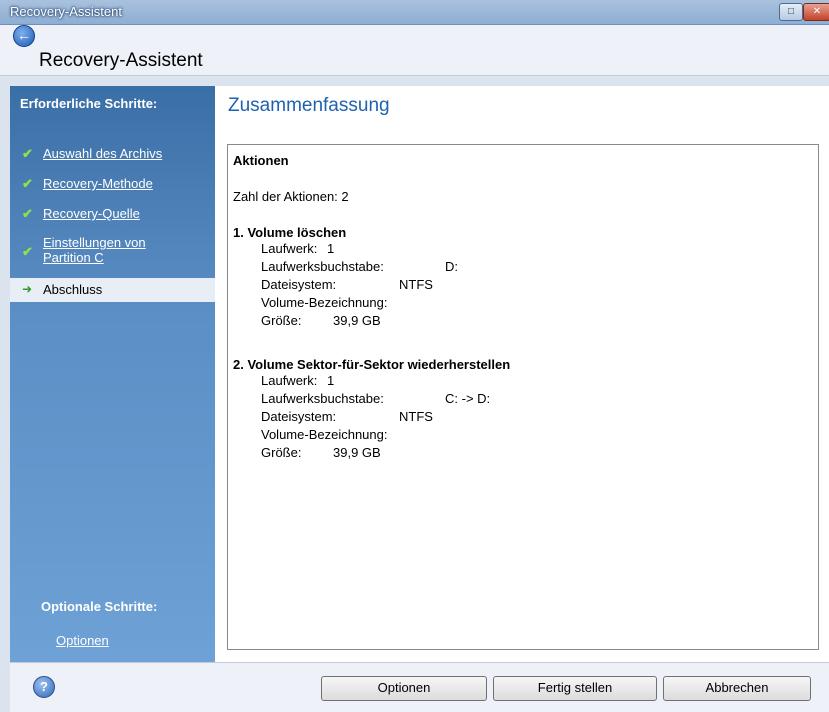 This screenshot has width=829, height=712. What do you see at coordinates (404, 688) in the screenshot?
I see `options-button: Optionen` at bounding box center [404, 688].